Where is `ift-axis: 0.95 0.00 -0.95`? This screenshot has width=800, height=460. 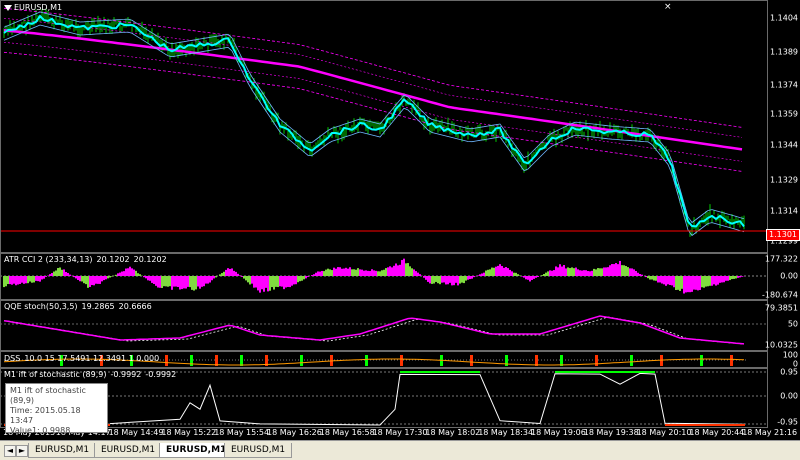 ift-axis: 0.95 0.00 -0.95 is located at coordinates (784, 398).